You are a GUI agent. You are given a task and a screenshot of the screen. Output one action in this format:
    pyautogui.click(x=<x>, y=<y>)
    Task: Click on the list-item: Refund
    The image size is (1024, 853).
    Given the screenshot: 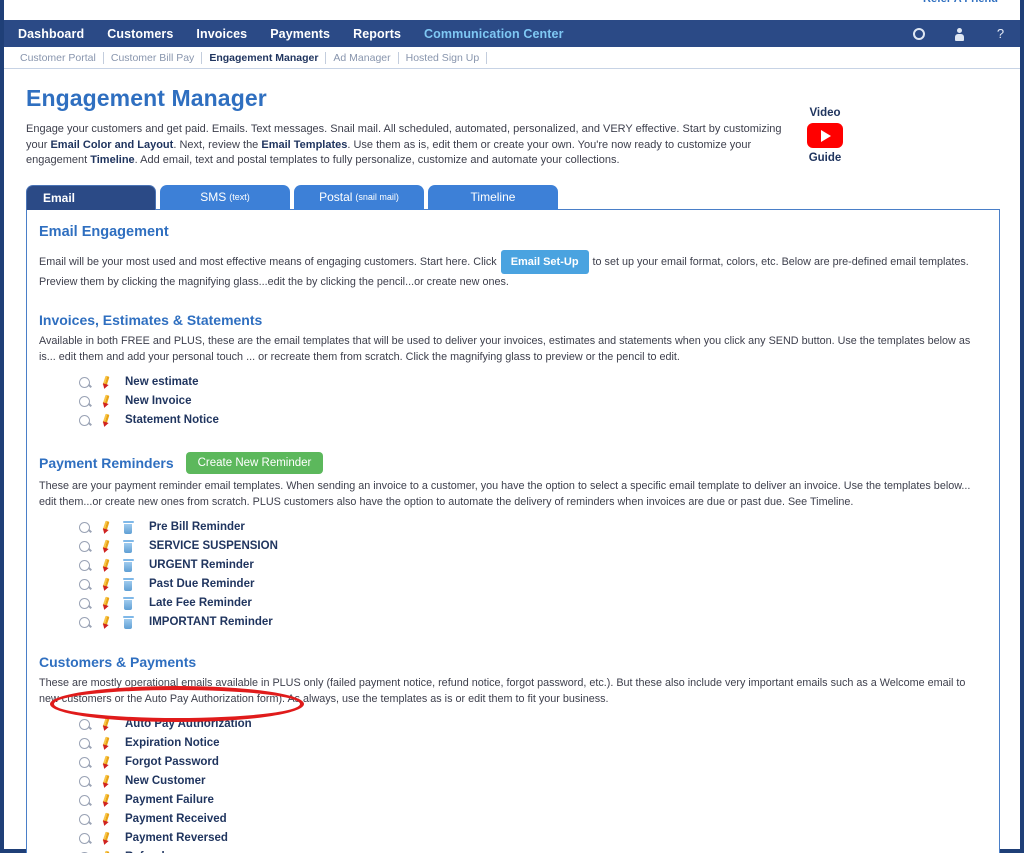 What is the action you would take?
    pyautogui.click(x=528, y=850)
    